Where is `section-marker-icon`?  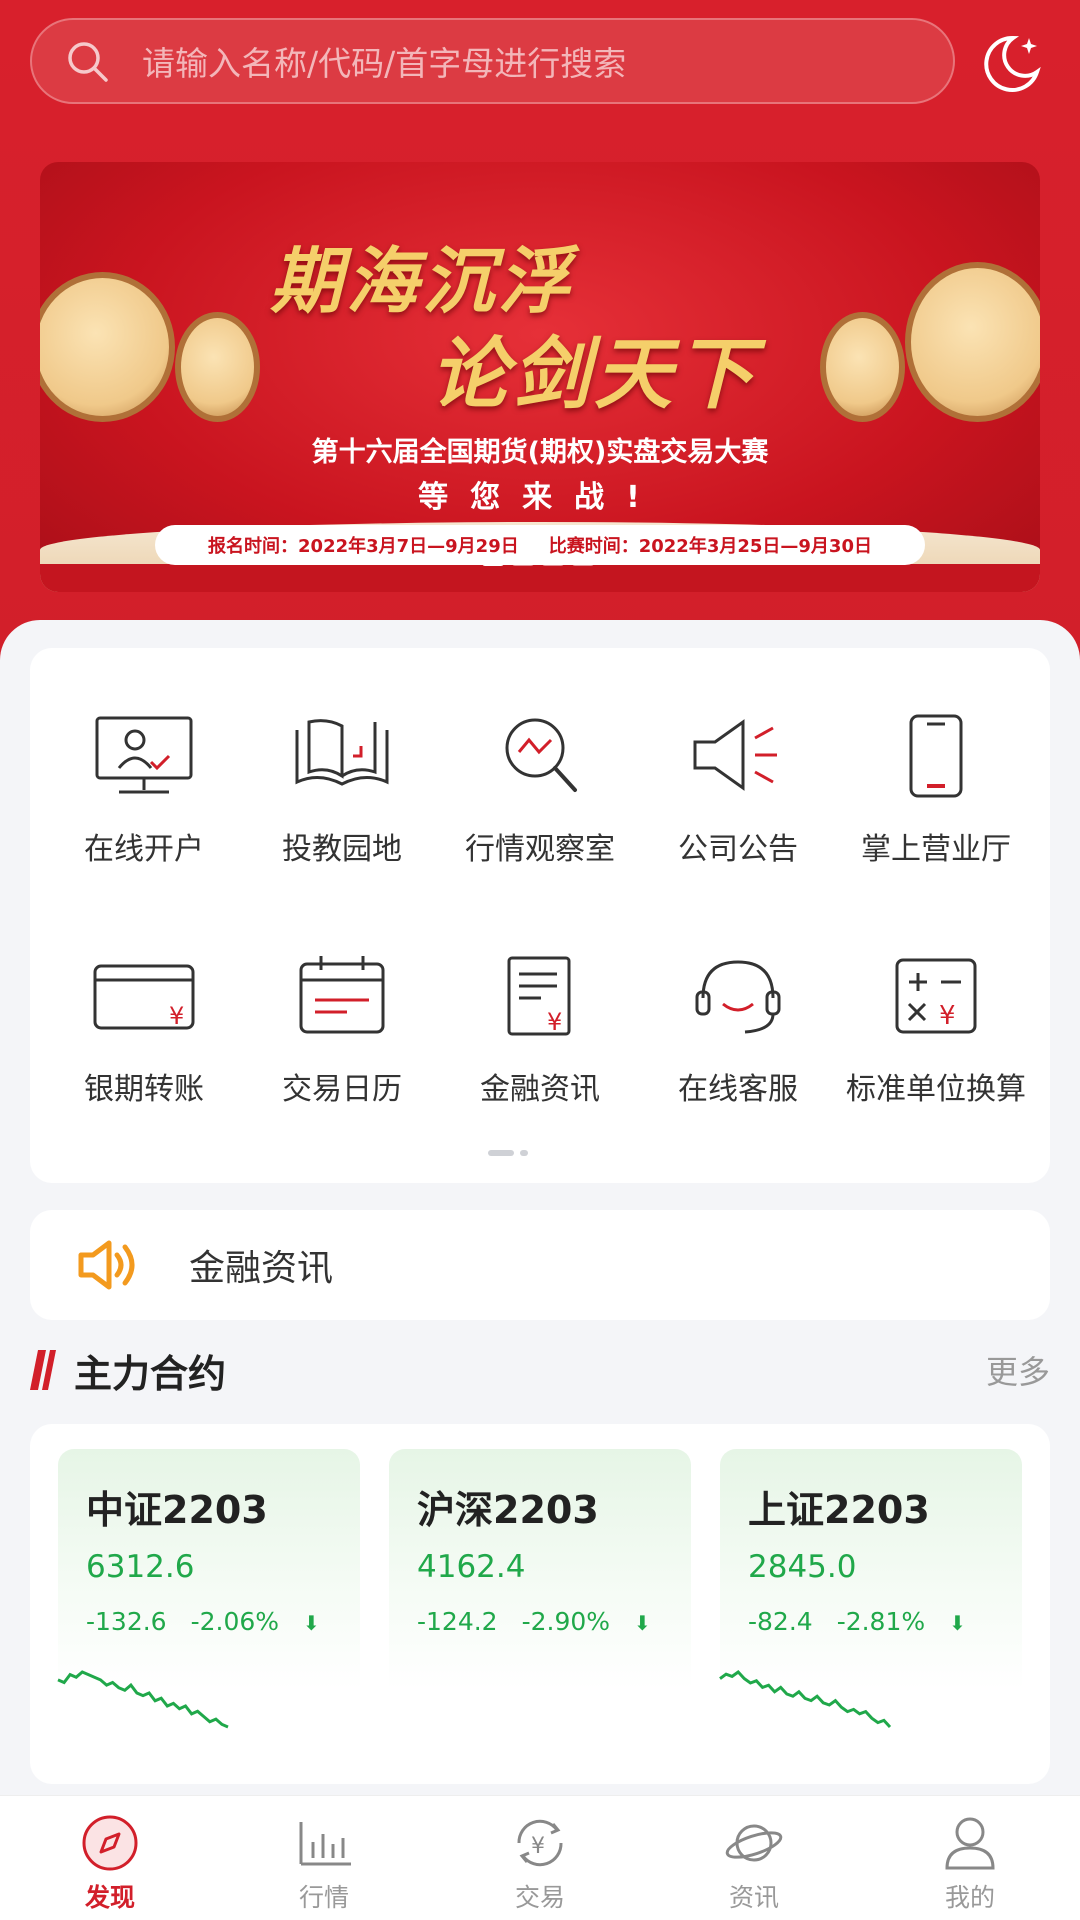
section-marker-icon is located at coordinates (43, 1370).